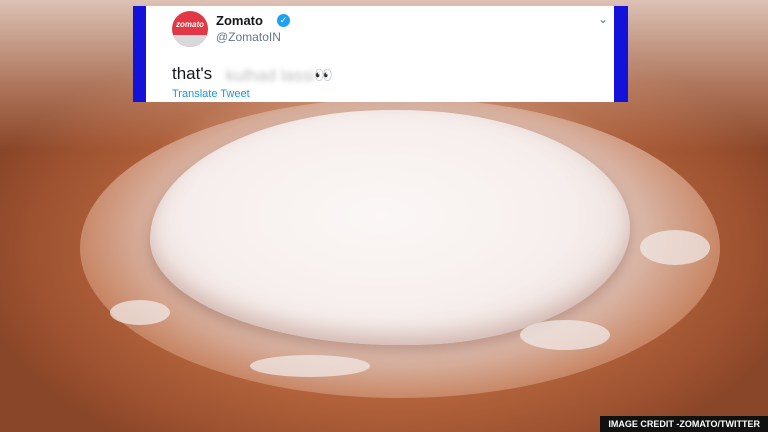  What do you see at coordinates (283, 20) in the screenshot?
I see `verified-badge-icon: ✓` at bounding box center [283, 20].